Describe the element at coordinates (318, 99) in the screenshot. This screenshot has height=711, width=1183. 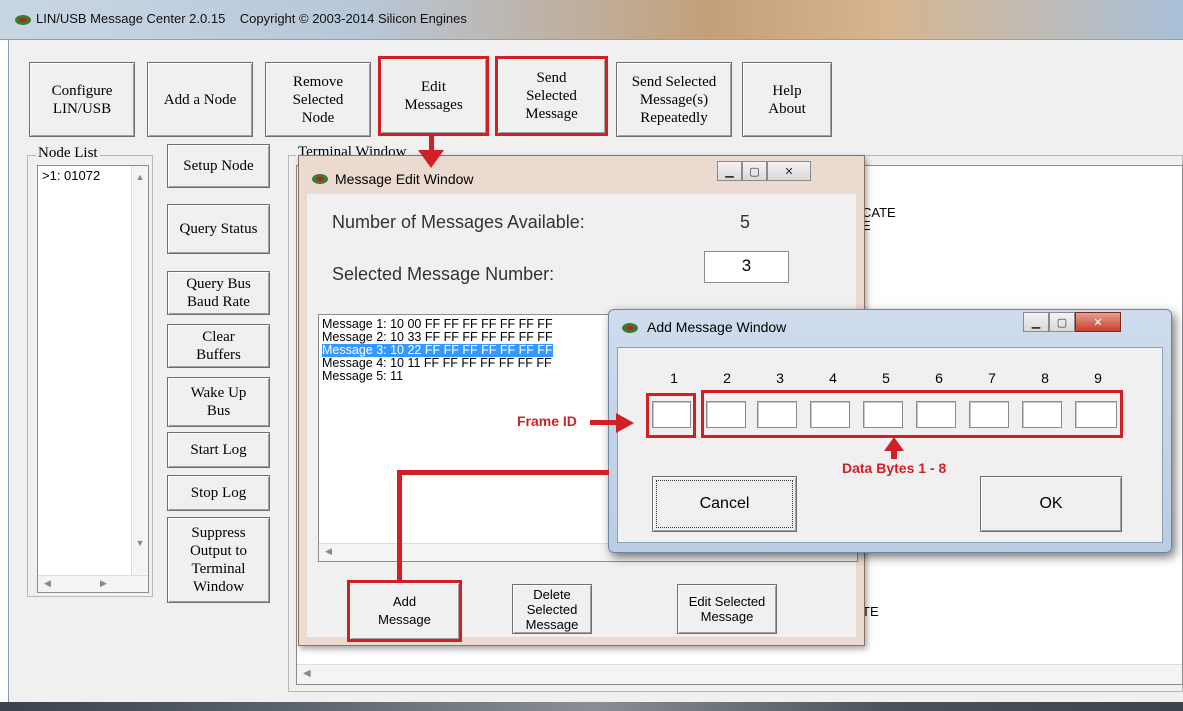
I see `remove-selected-node-button: Remove Selected Node` at that location.